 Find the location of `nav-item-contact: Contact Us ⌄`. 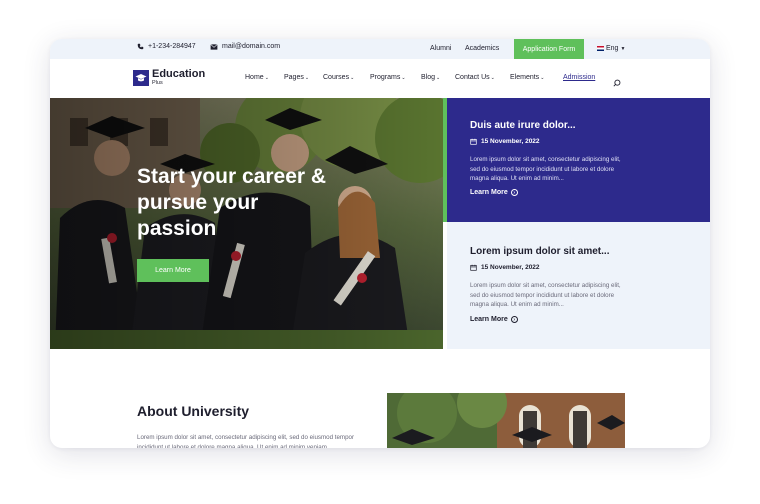

nav-item-contact: Contact Us ⌄ is located at coordinates (475, 77).